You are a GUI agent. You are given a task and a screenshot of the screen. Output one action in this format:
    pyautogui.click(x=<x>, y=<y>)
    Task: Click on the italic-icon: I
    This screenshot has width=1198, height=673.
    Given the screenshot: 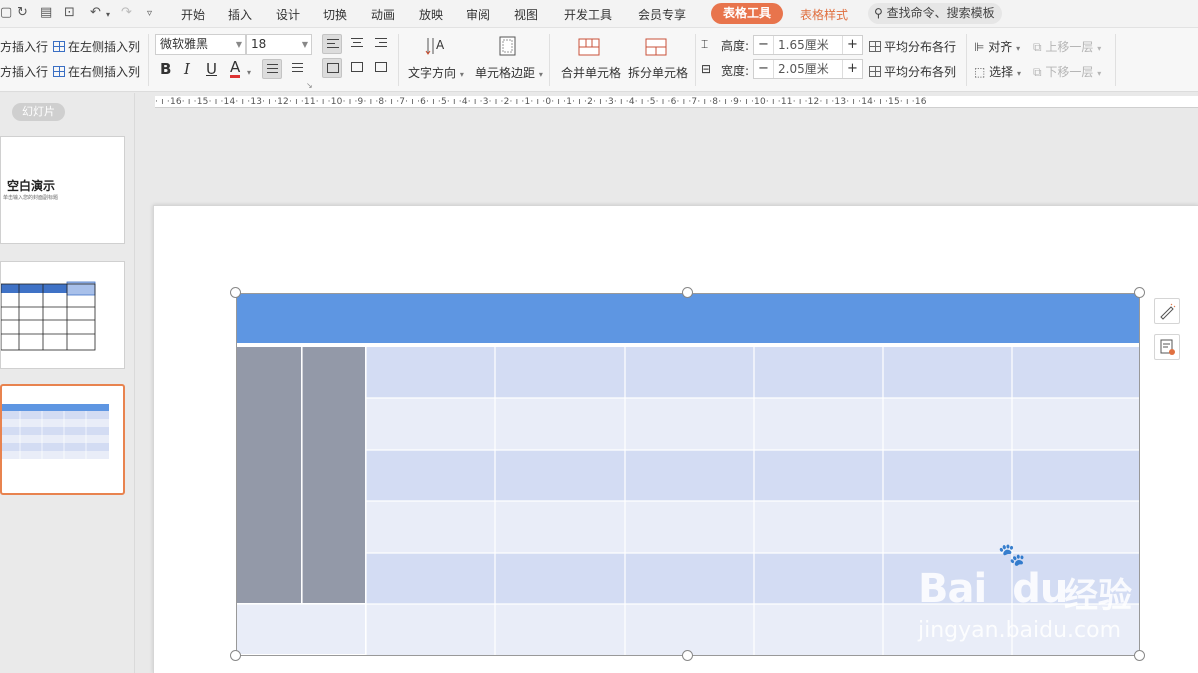 What is the action you would take?
    pyautogui.click(x=187, y=69)
    